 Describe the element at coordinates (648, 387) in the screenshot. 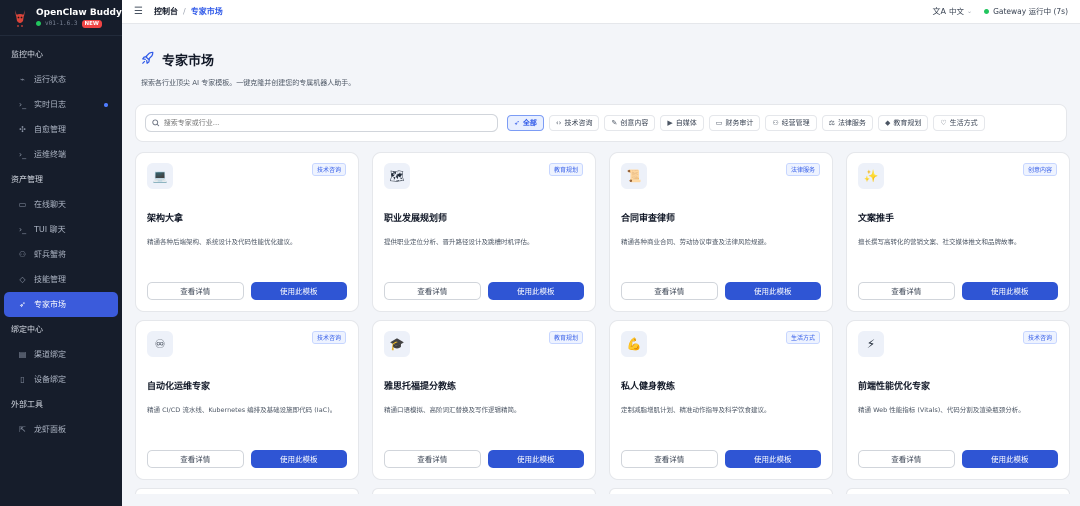

I see `expert-title: 私人健身教练` at that location.